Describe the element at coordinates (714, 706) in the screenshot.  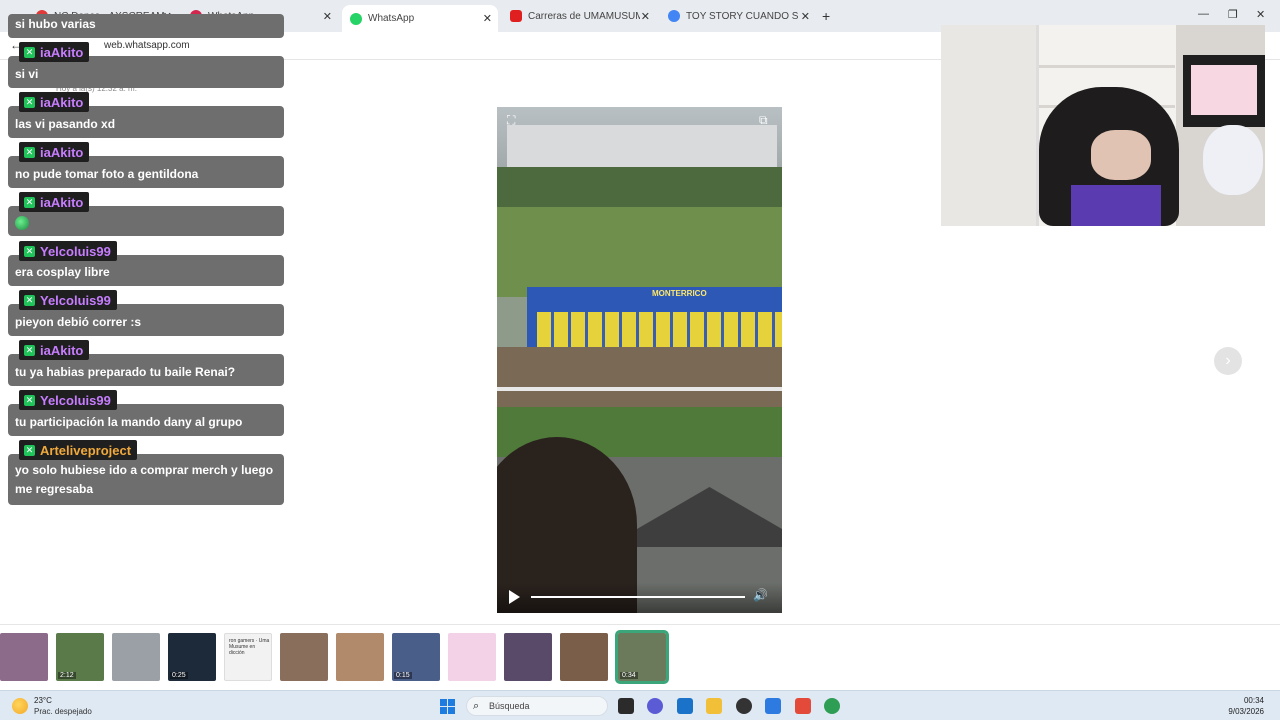
I see `folder-icon` at that location.